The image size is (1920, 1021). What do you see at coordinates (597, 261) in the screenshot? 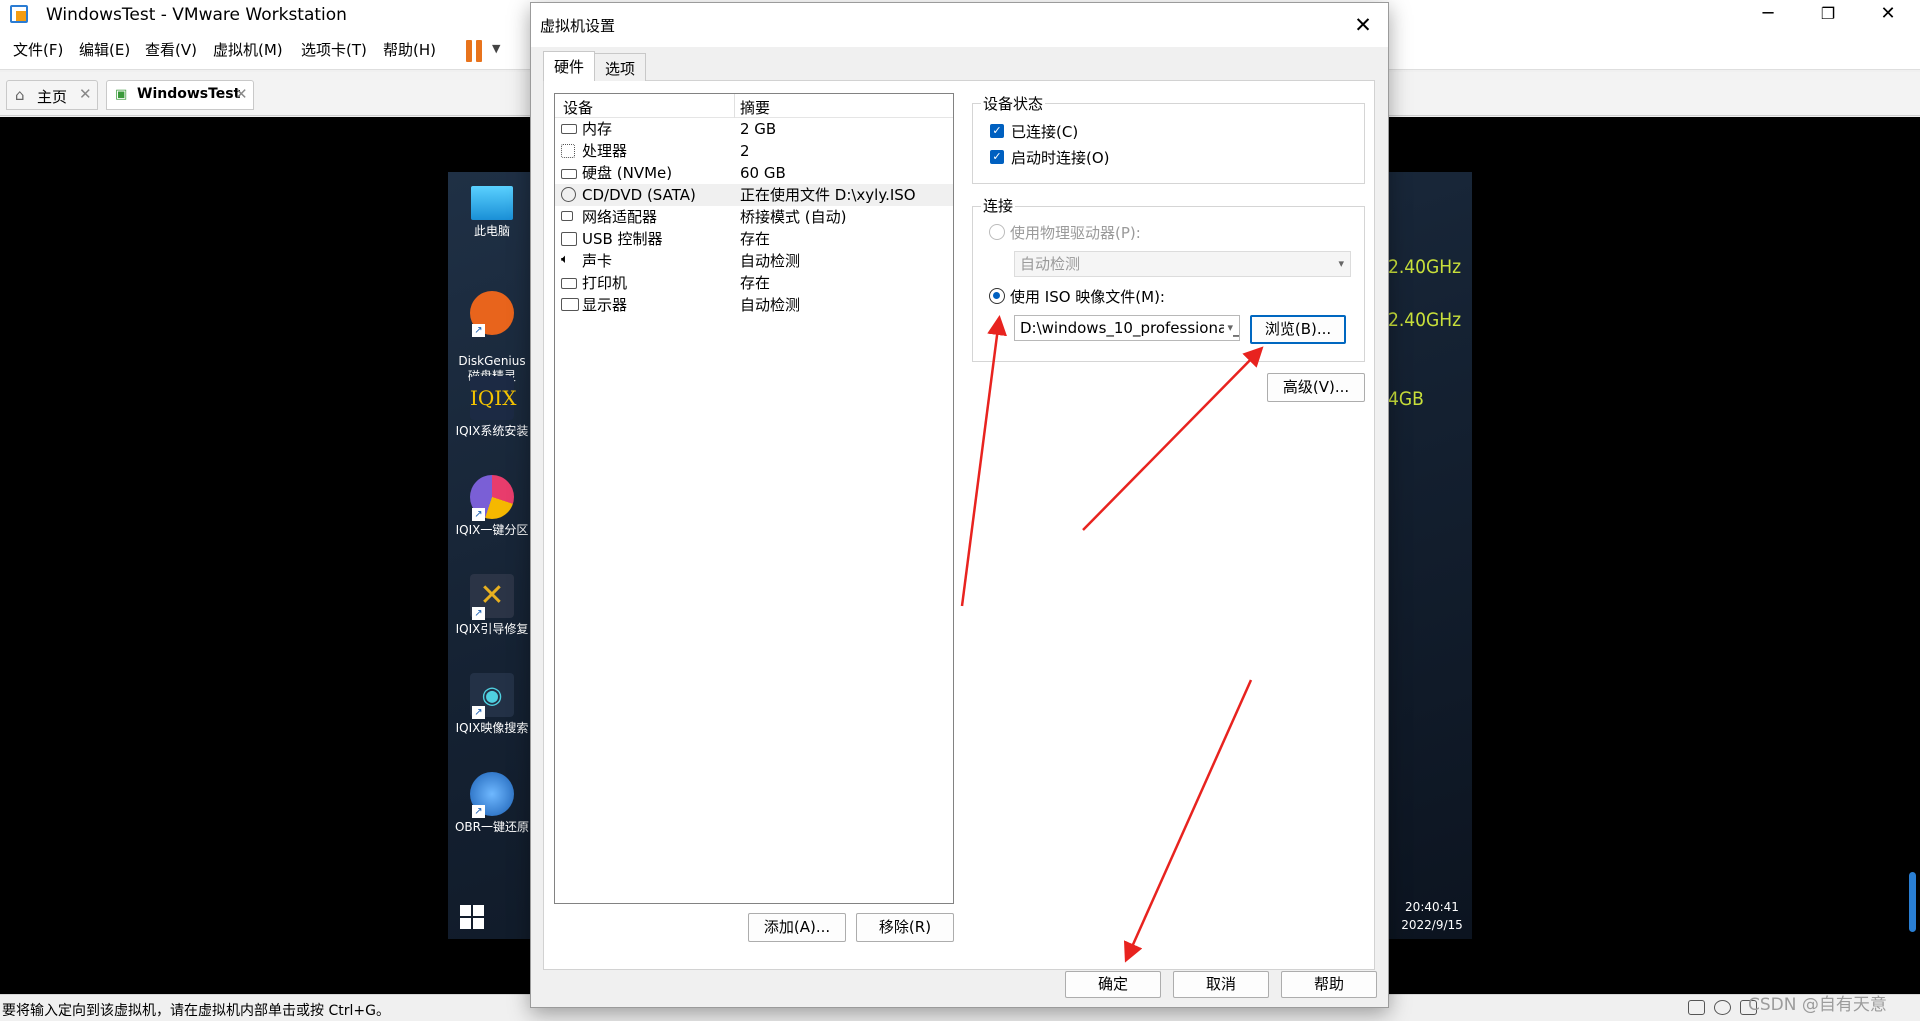
I see `device-name: 声卡` at bounding box center [597, 261].